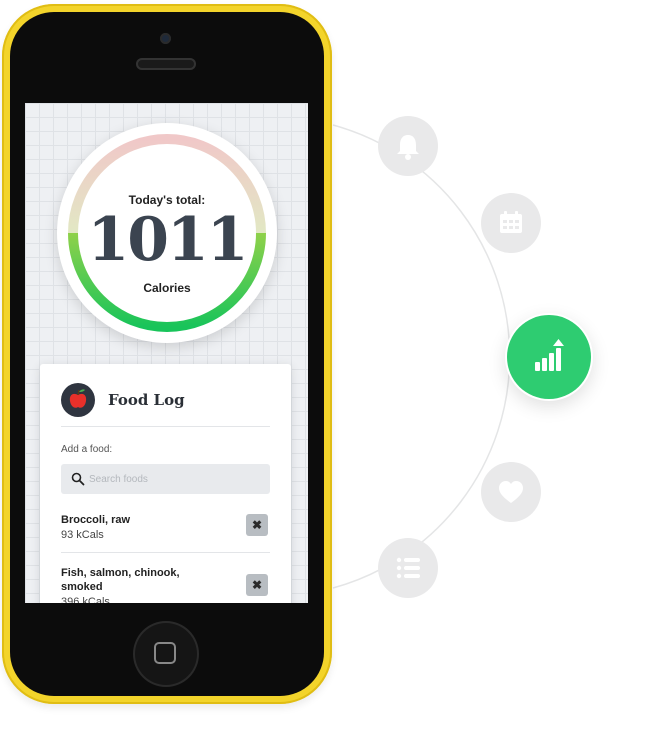 Image resolution: width=645 pixels, height=742 pixels. I want to click on calendar-button, so click(511, 223).